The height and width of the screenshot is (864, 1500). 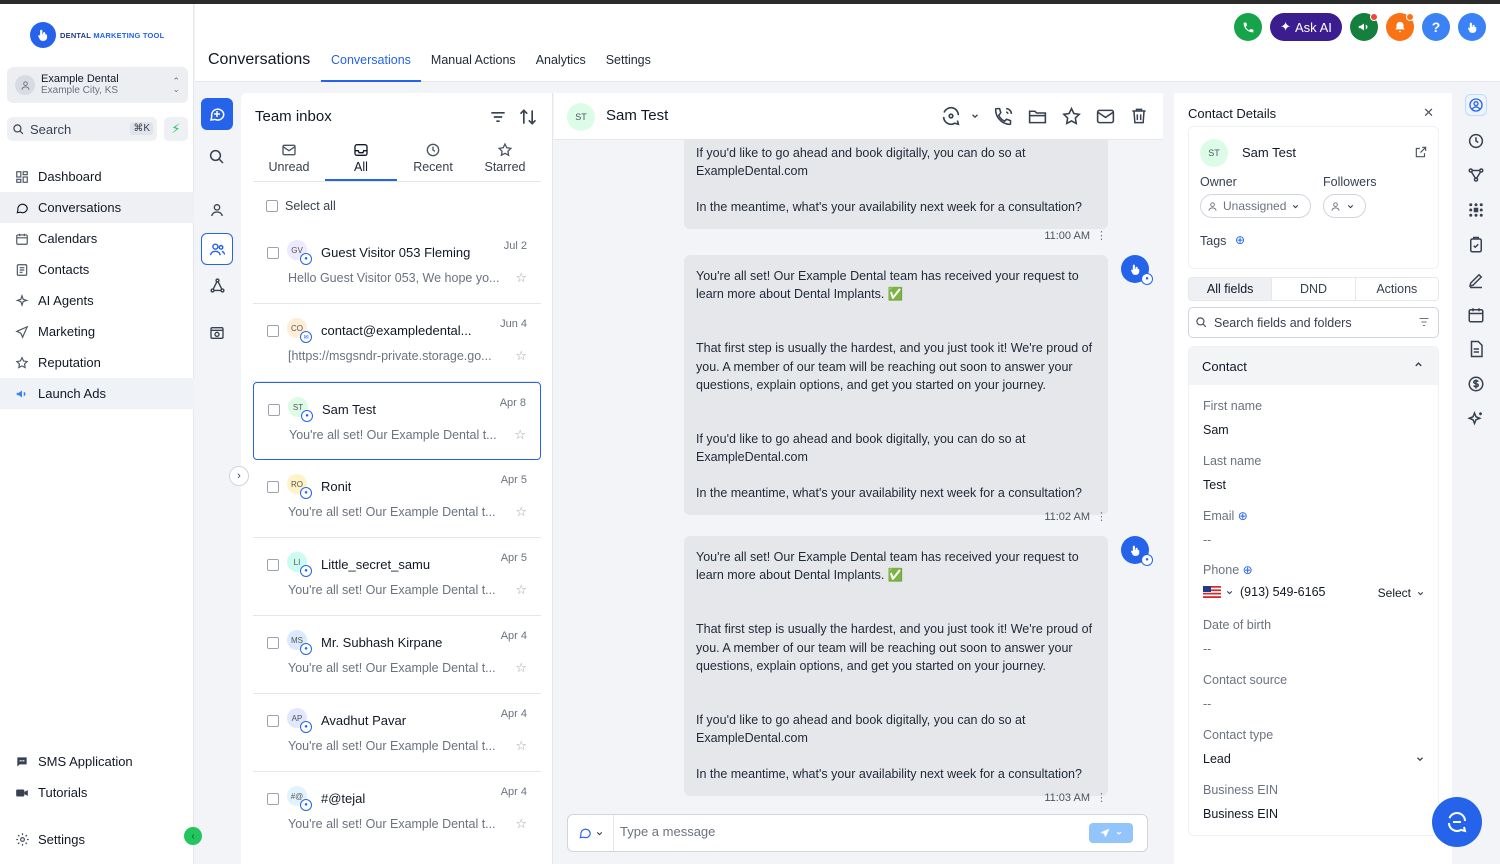 What do you see at coordinates (1476, 210) in the screenshot?
I see `apps-grid-icon` at bounding box center [1476, 210].